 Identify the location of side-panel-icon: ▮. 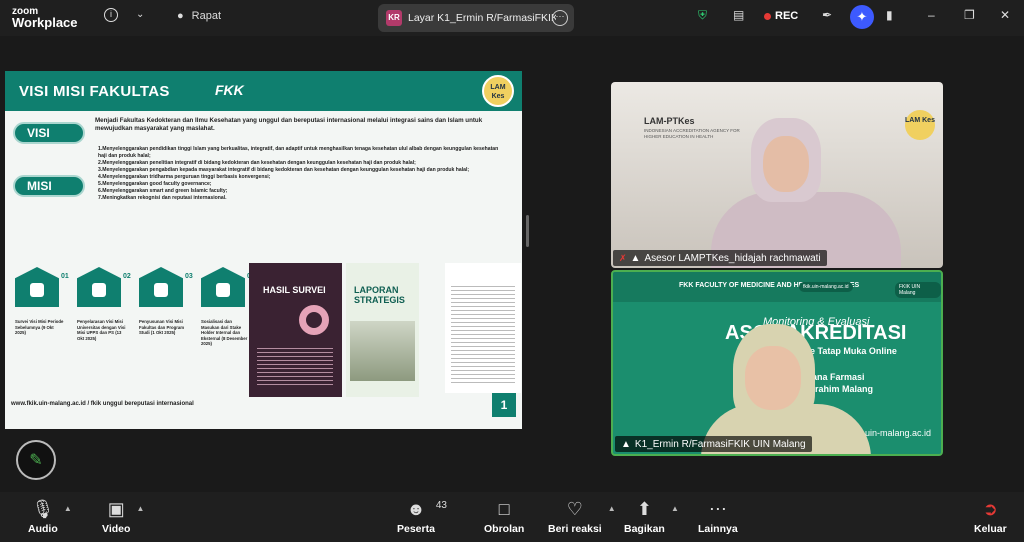
(889, 15).